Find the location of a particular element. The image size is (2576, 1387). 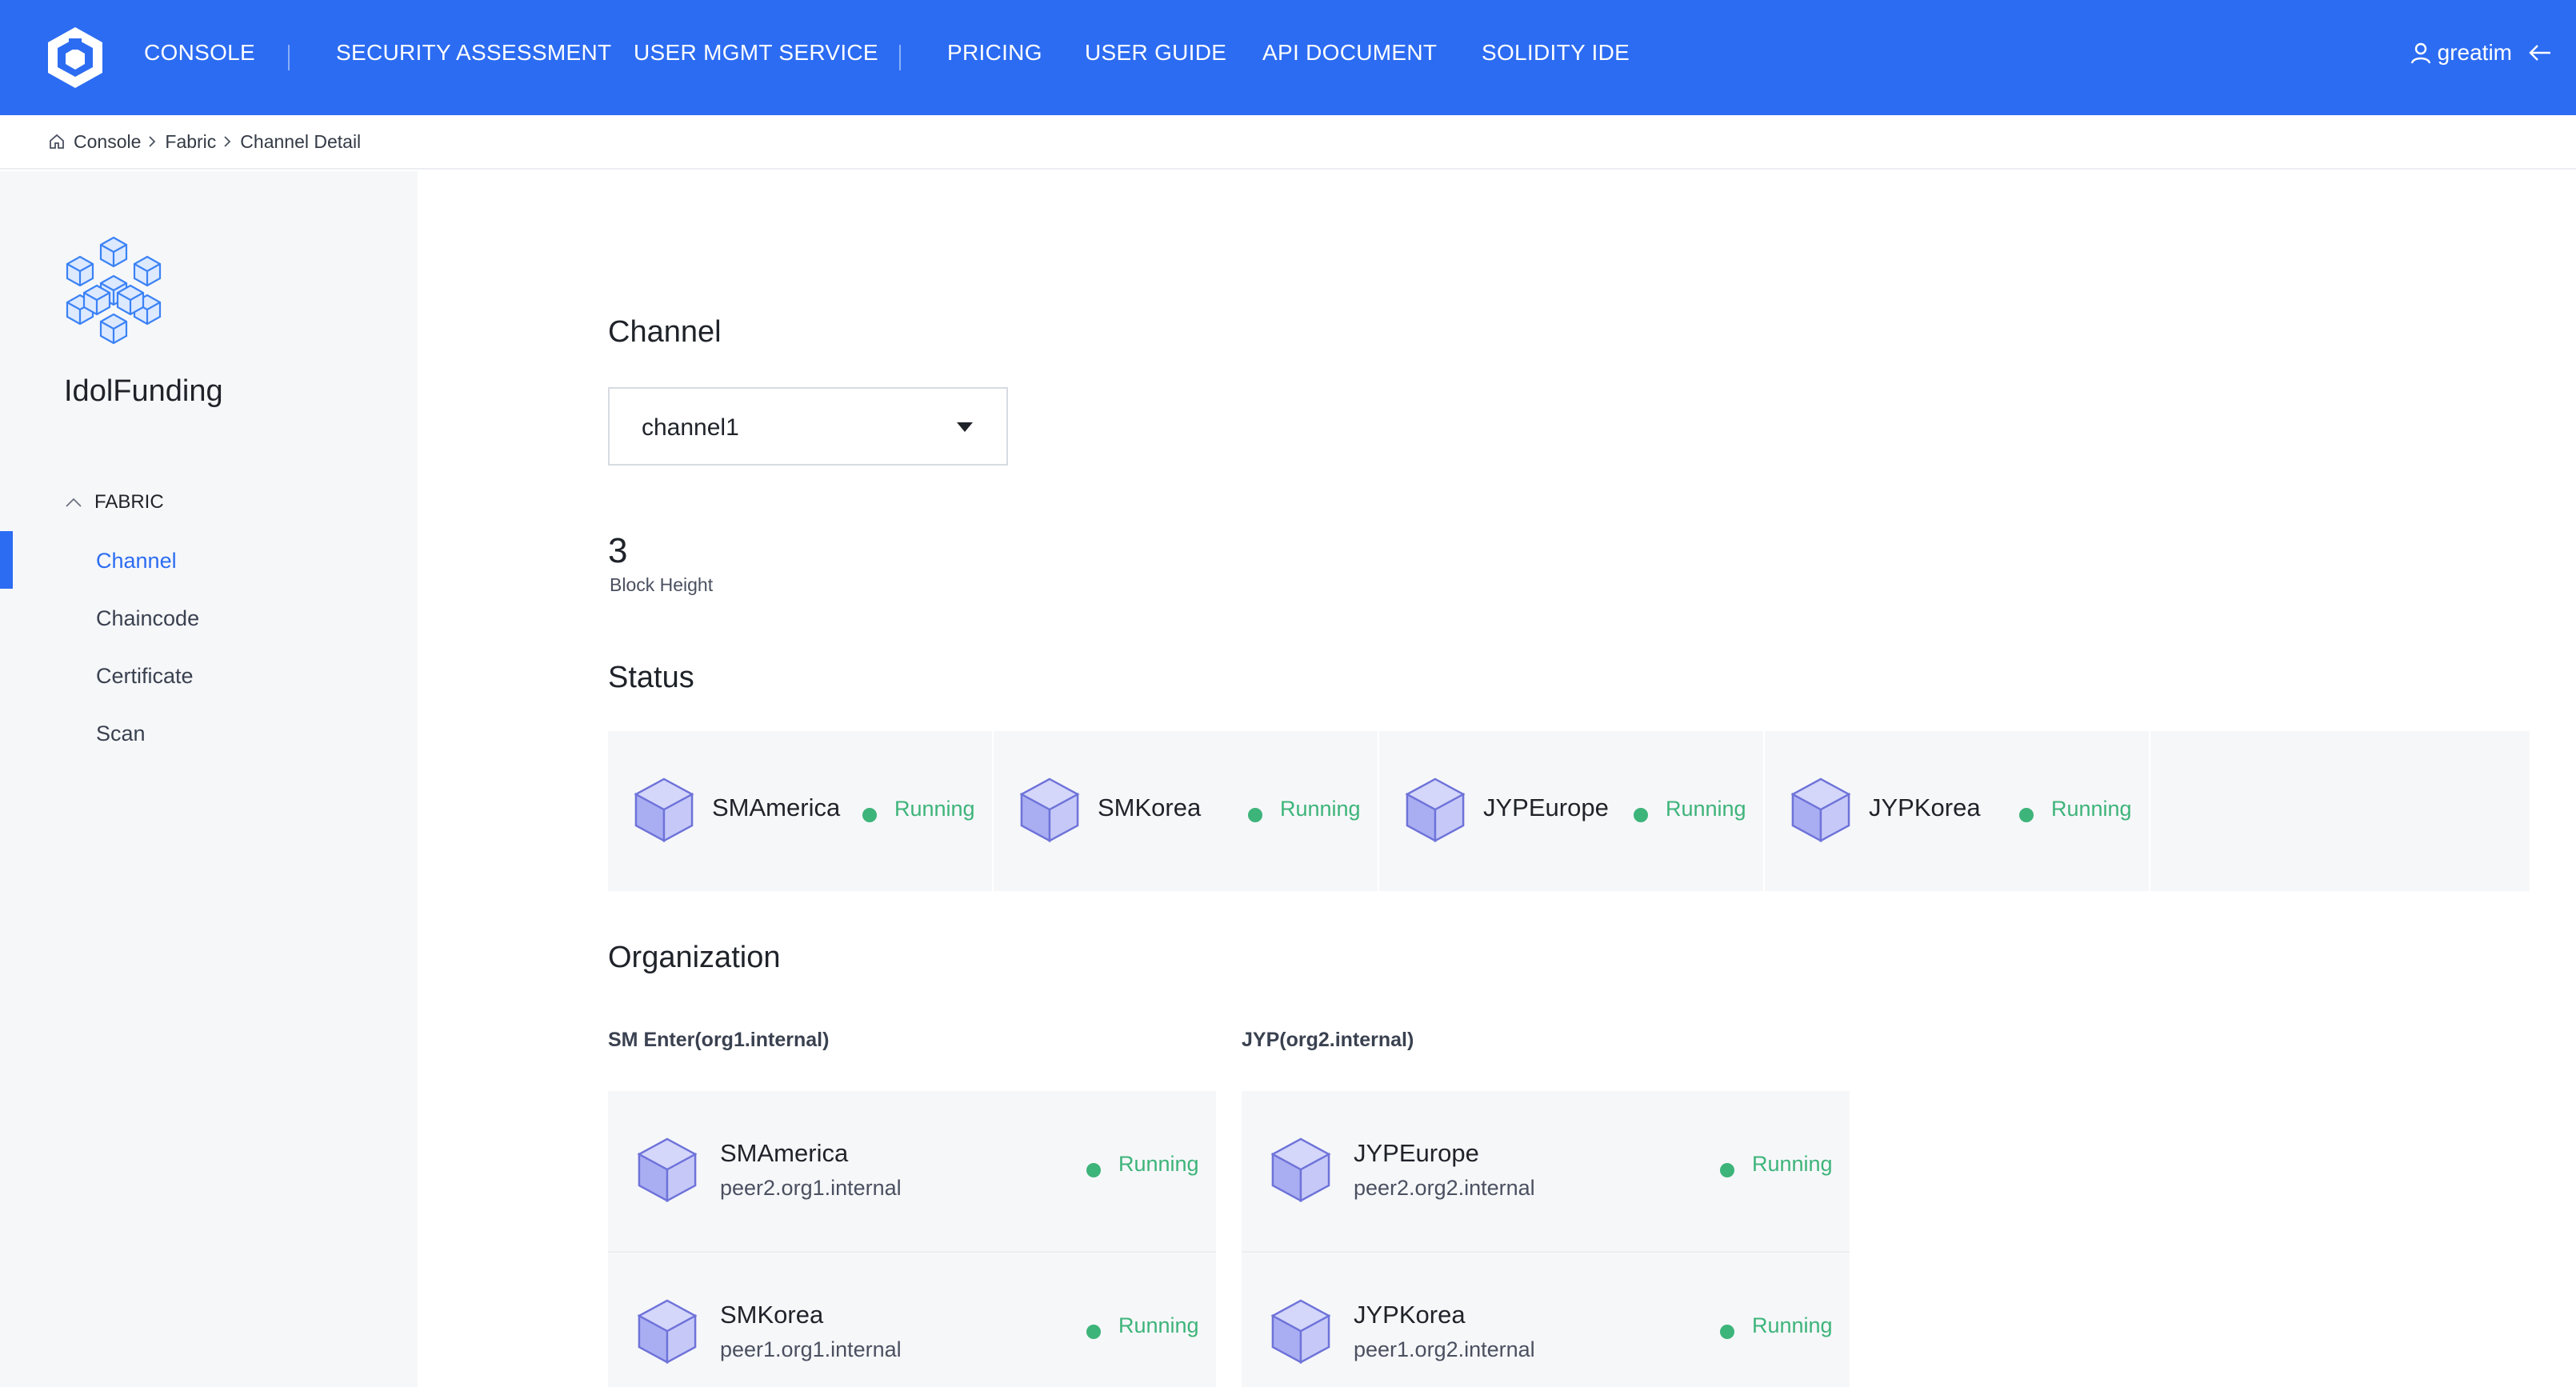

block-height-value: 3 is located at coordinates (618, 550).